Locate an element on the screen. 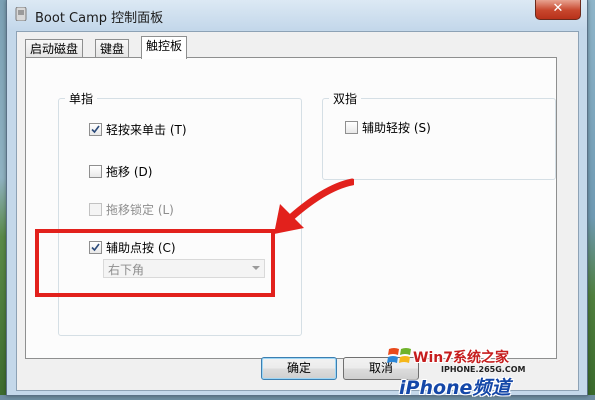 The image size is (595, 400). watermark-bottom-text: iPhone频道 is located at coordinates (455, 388).